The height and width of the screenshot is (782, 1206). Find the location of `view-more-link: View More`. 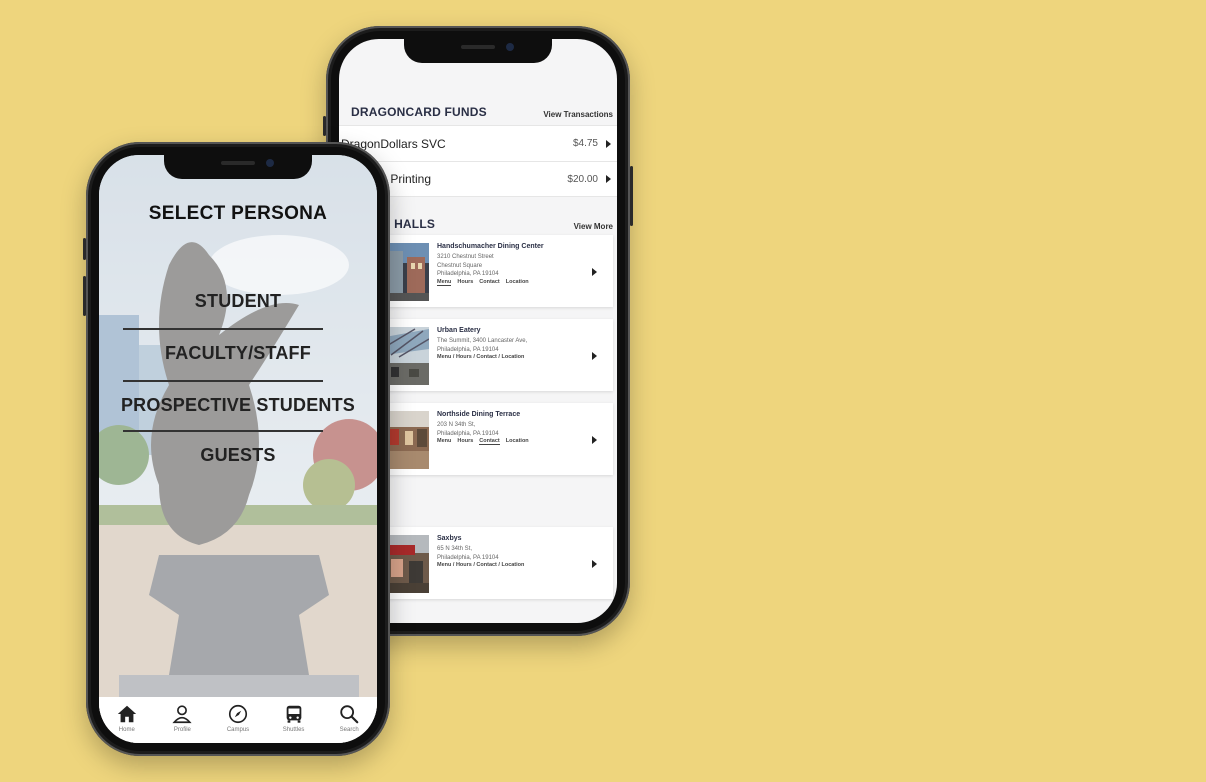

view-more-link: View More is located at coordinates (593, 226).